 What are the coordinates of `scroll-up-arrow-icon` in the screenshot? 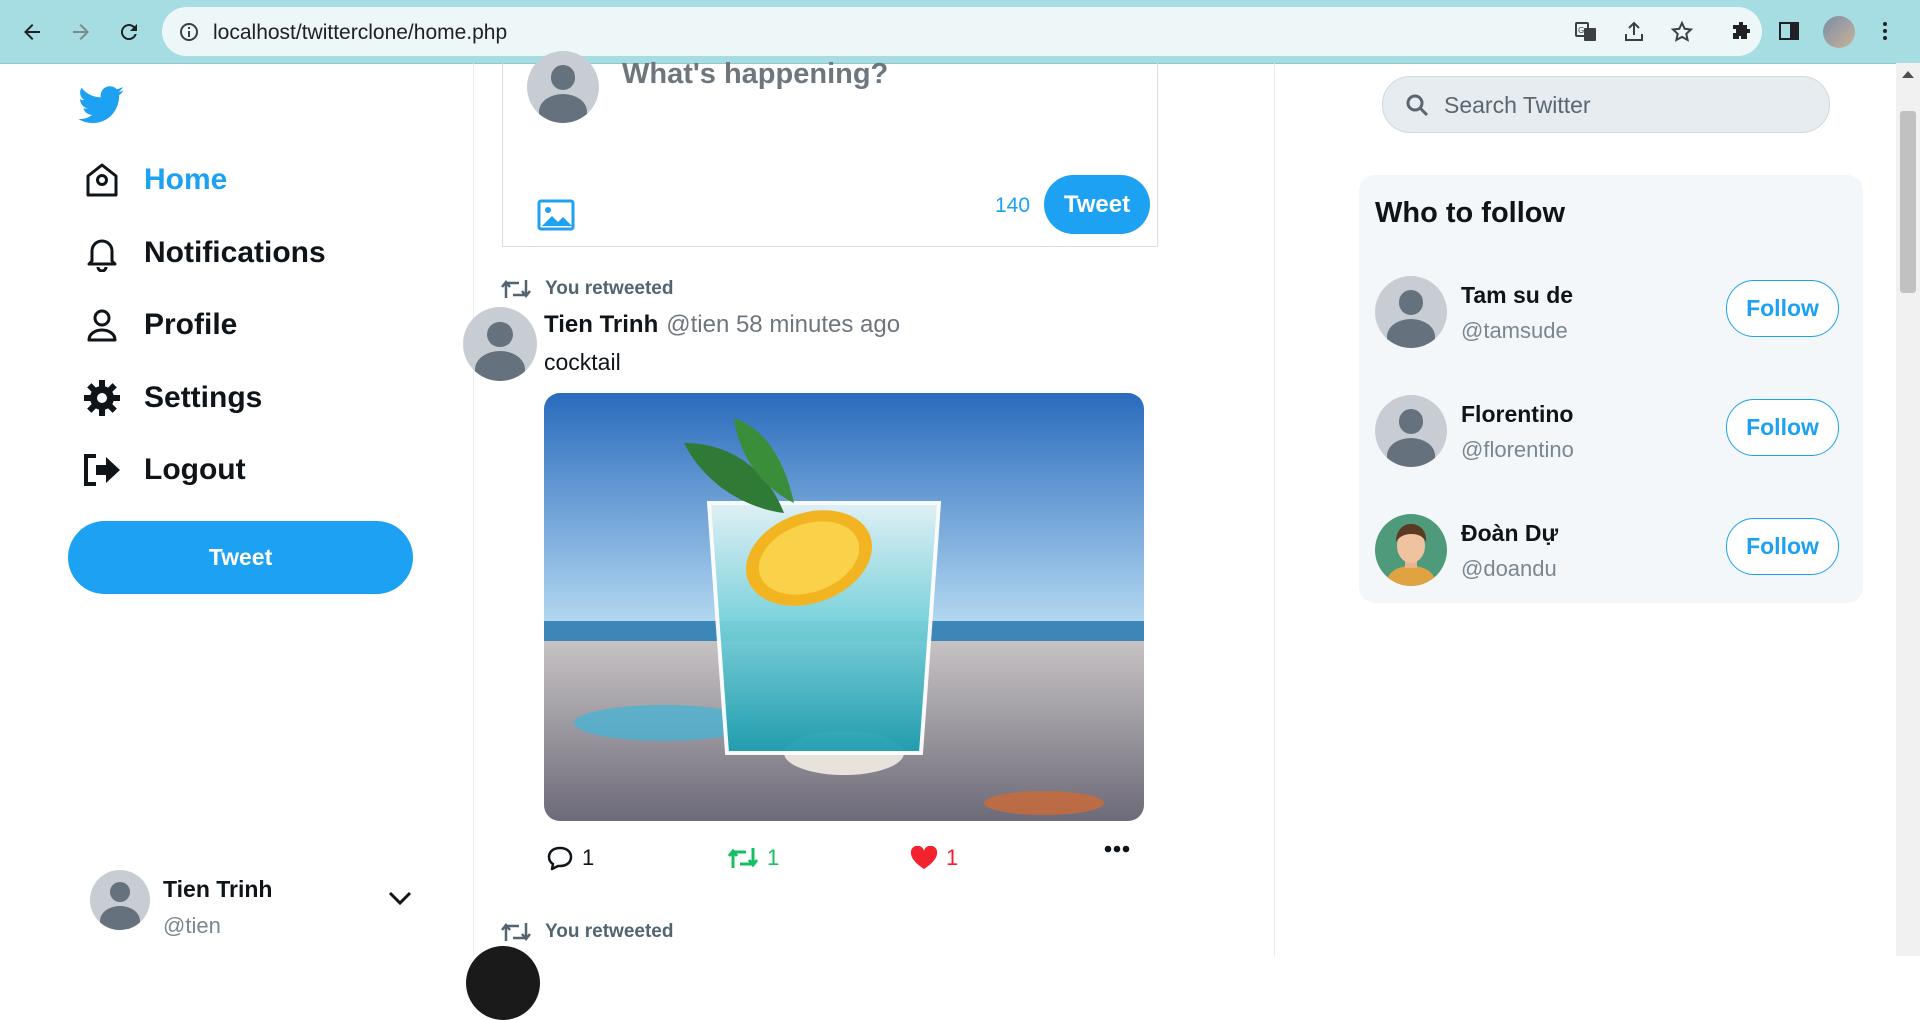 It's located at (1908, 74).